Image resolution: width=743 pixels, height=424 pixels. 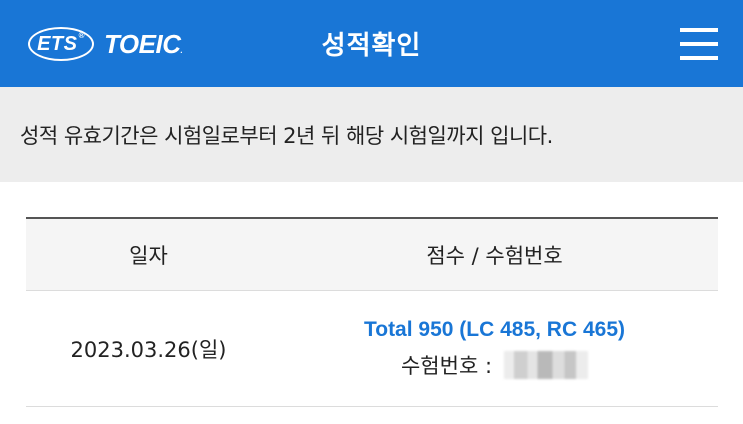 What do you see at coordinates (494, 330) in the screenshot?
I see `total-score-link: Total 950 (LC 485, RC 465)` at bounding box center [494, 330].